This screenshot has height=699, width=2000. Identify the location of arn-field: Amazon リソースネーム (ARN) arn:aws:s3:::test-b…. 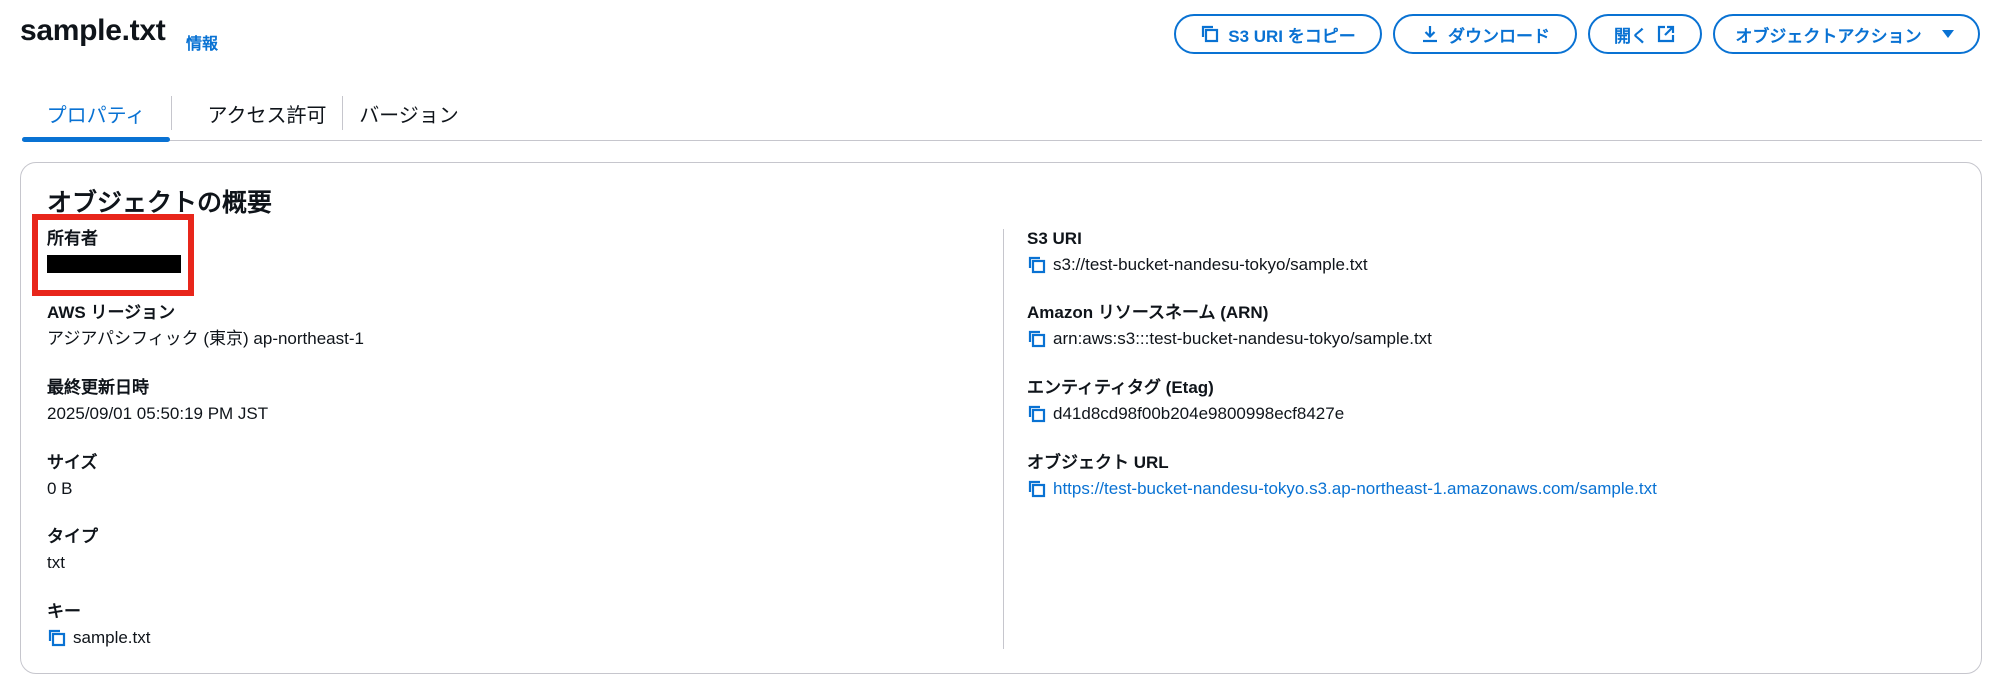
(1229, 326).